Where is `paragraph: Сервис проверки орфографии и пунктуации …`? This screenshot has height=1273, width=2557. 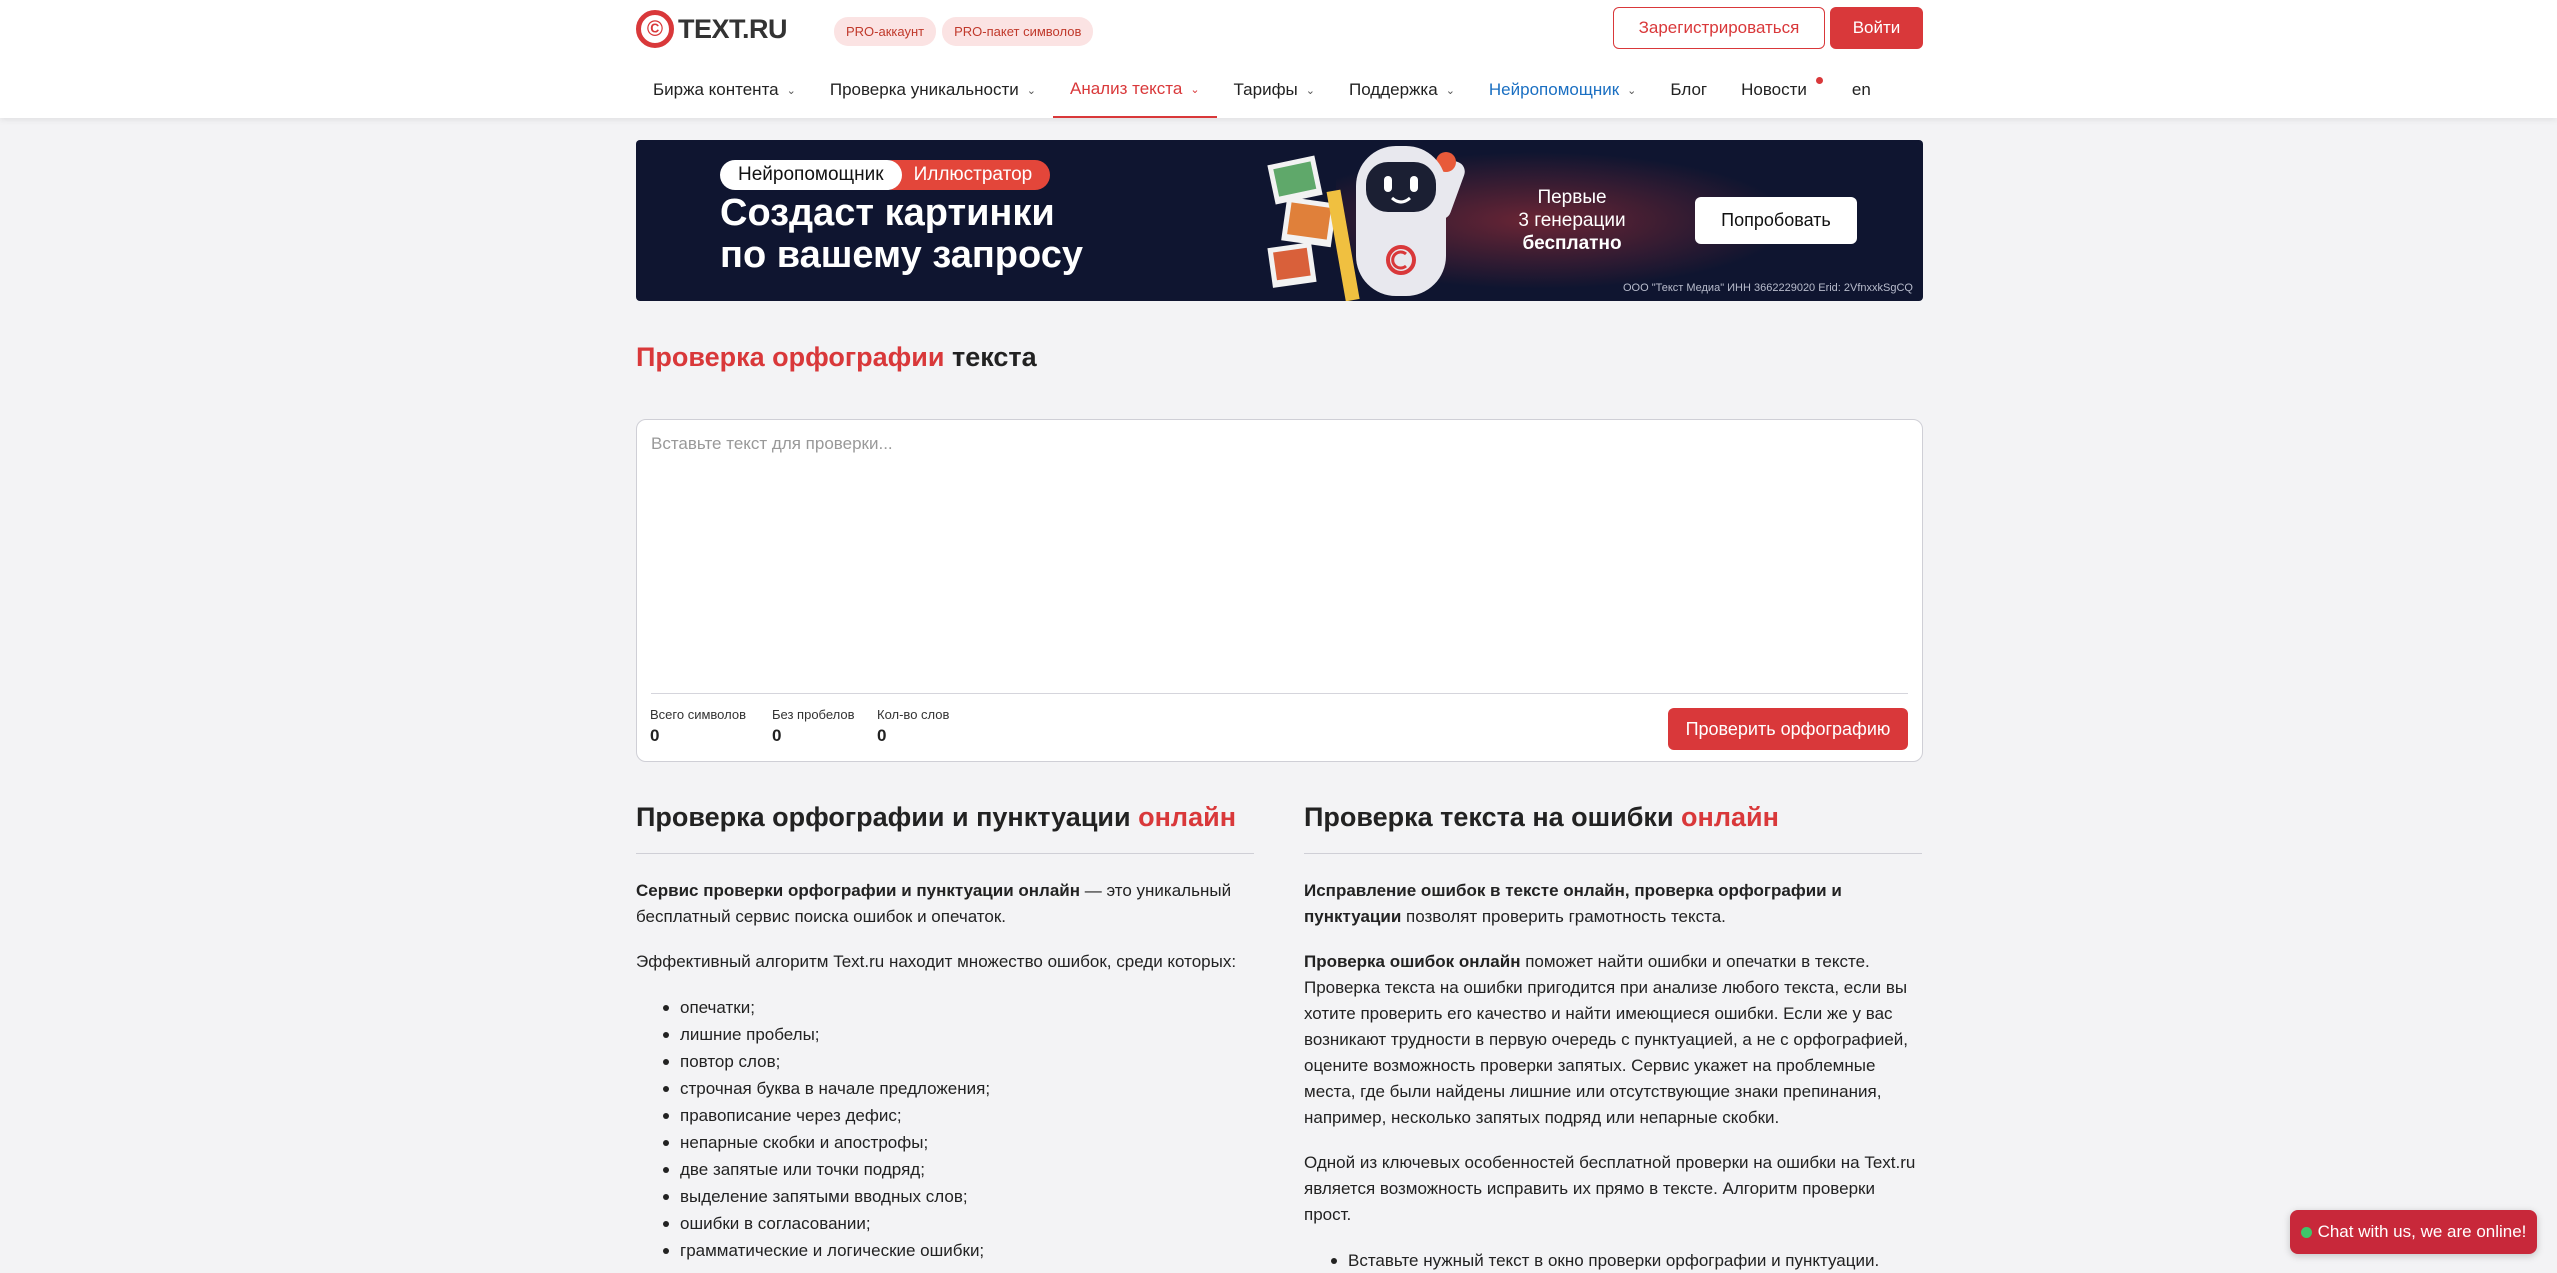
paragraph: Сервис проверки орфографии и пунктуации … is located at coordinates (945, 904).